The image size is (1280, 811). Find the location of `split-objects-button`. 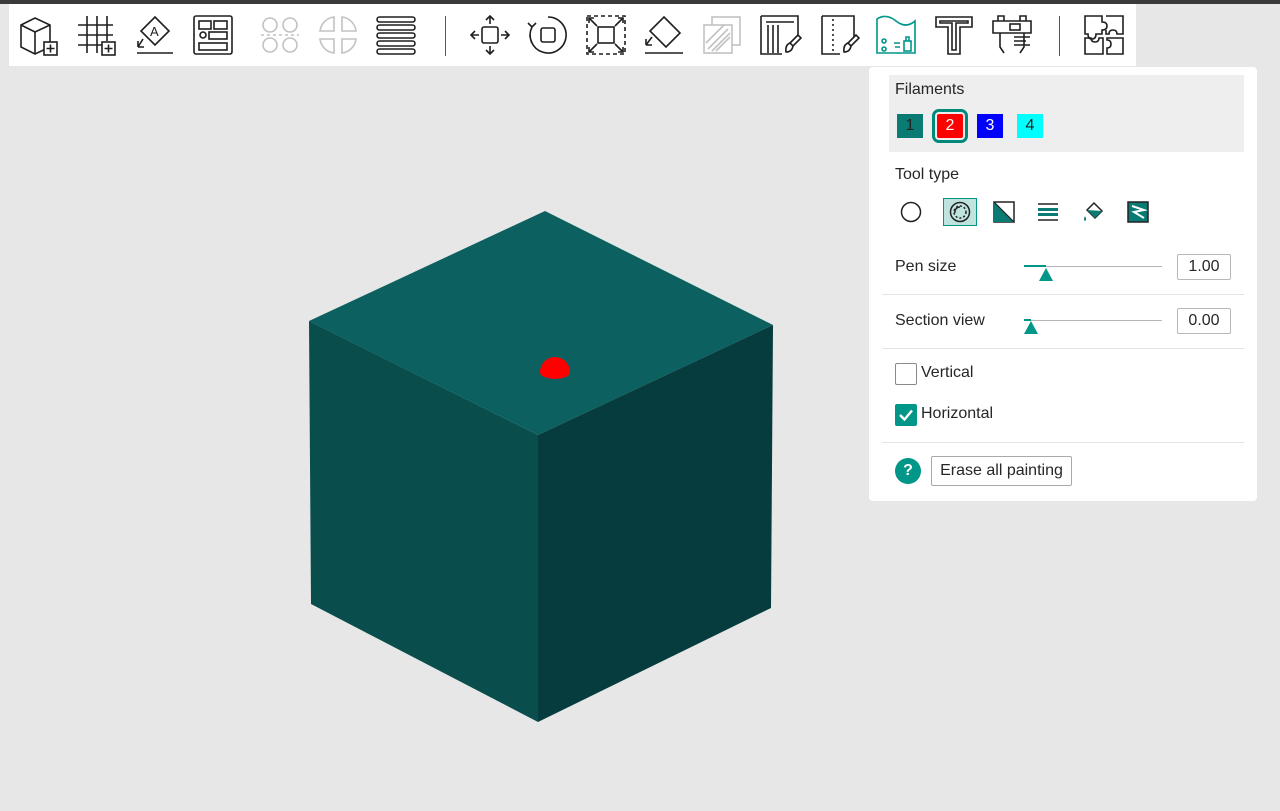

split-objects-button is located at coordinates (280, 35).